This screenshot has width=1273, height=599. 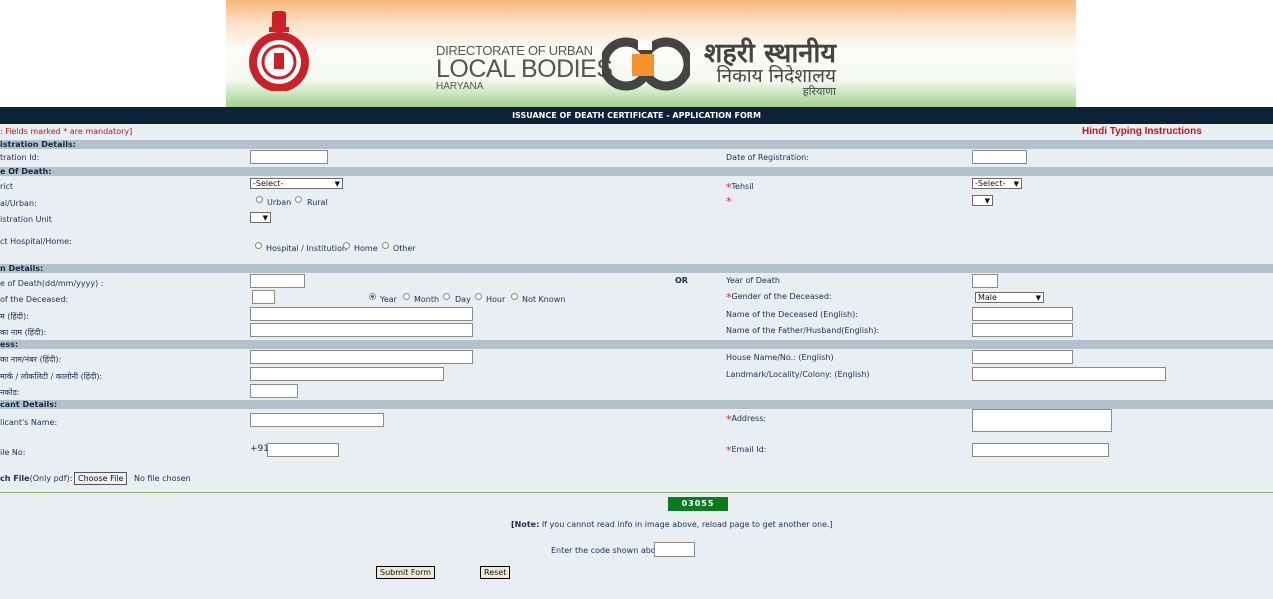 What do you see at coordinates (296, 183) in the screenshot?
I see `district-select: -Select- ▼` at bounding box center [296, 183].